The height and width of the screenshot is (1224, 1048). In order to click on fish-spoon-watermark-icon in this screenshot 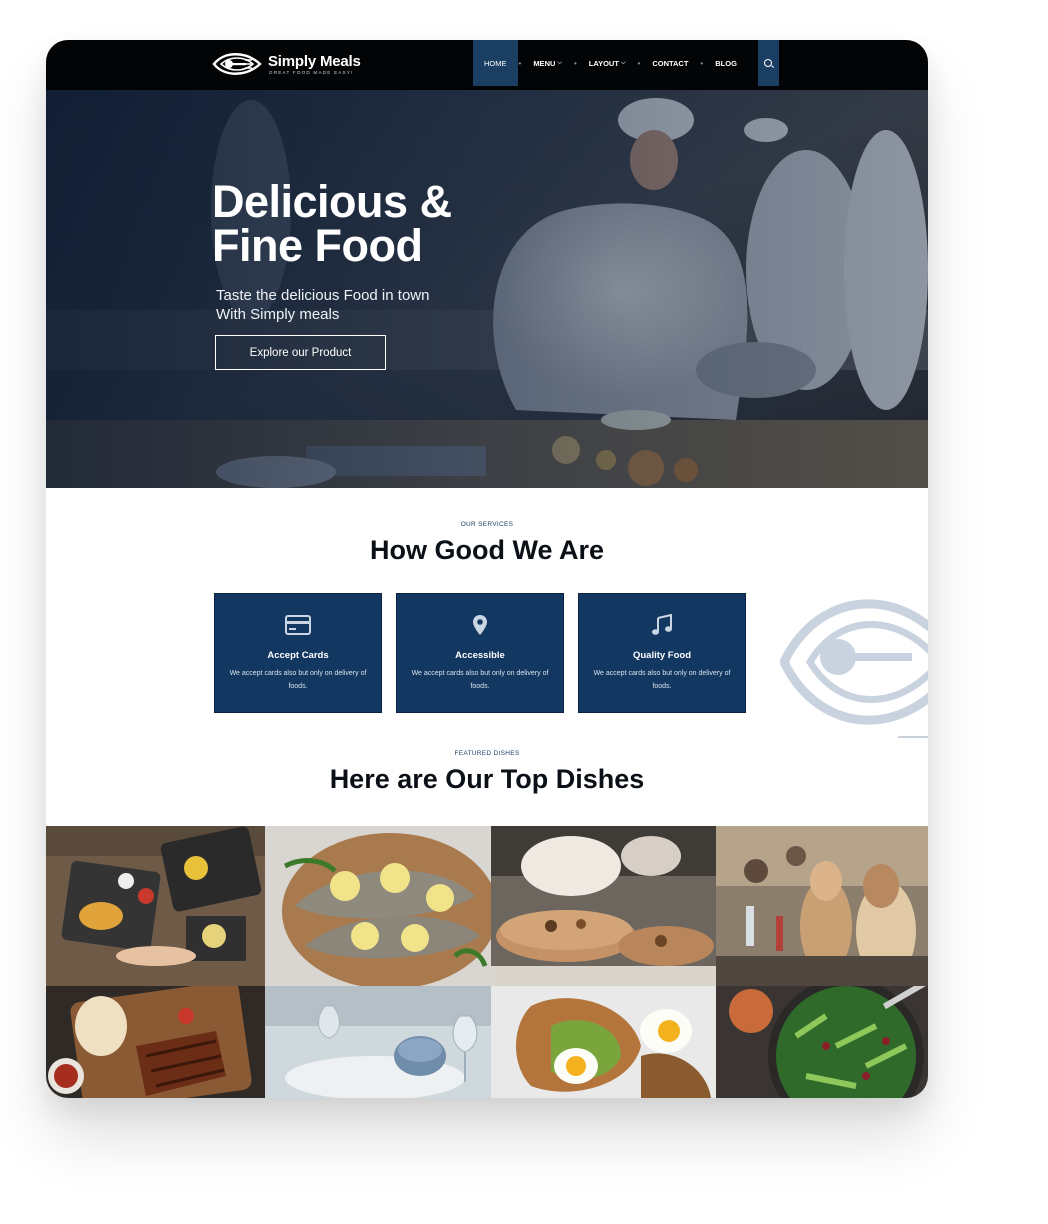, I will do `click(854, 662)`.